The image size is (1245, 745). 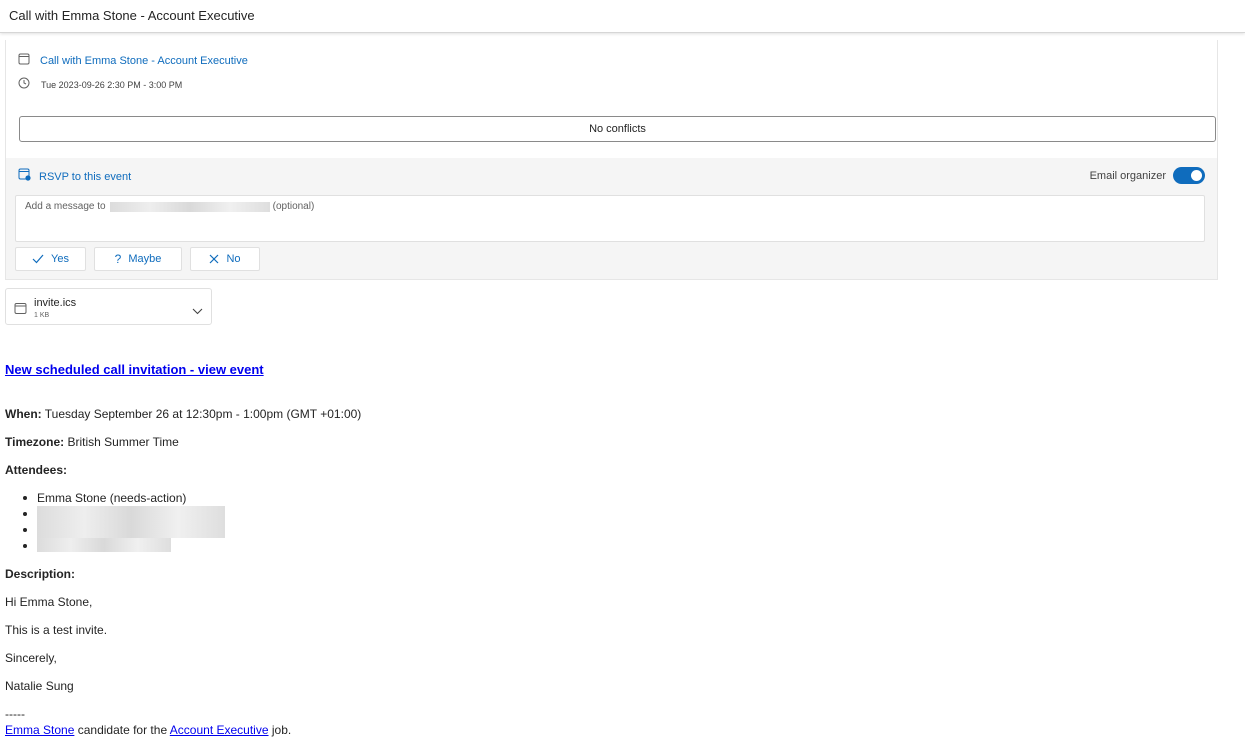 What do you see at coordinates (55, 303) in the screenshot?
I see `attachment-name: invite.ics` at bounding box center [55, 303].